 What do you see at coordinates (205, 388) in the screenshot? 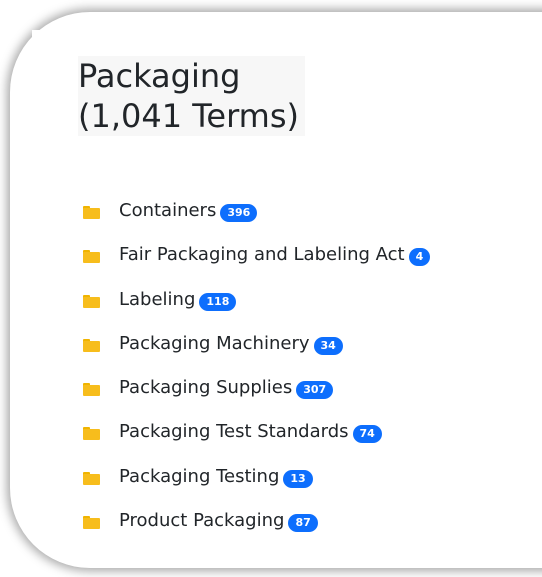
I see `category-label: Packaging Supplies` at bounding box center [205, 388].